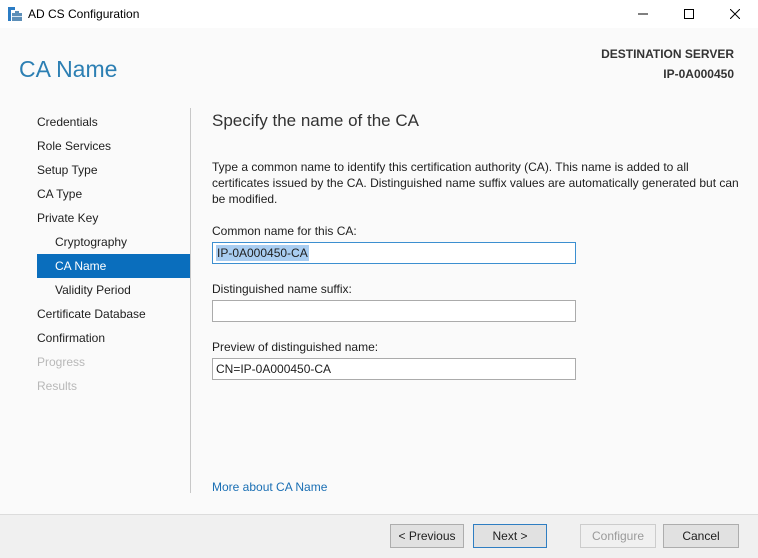 The image size is (758, 558). I want to click on minimize-icon, so click(643, 14).